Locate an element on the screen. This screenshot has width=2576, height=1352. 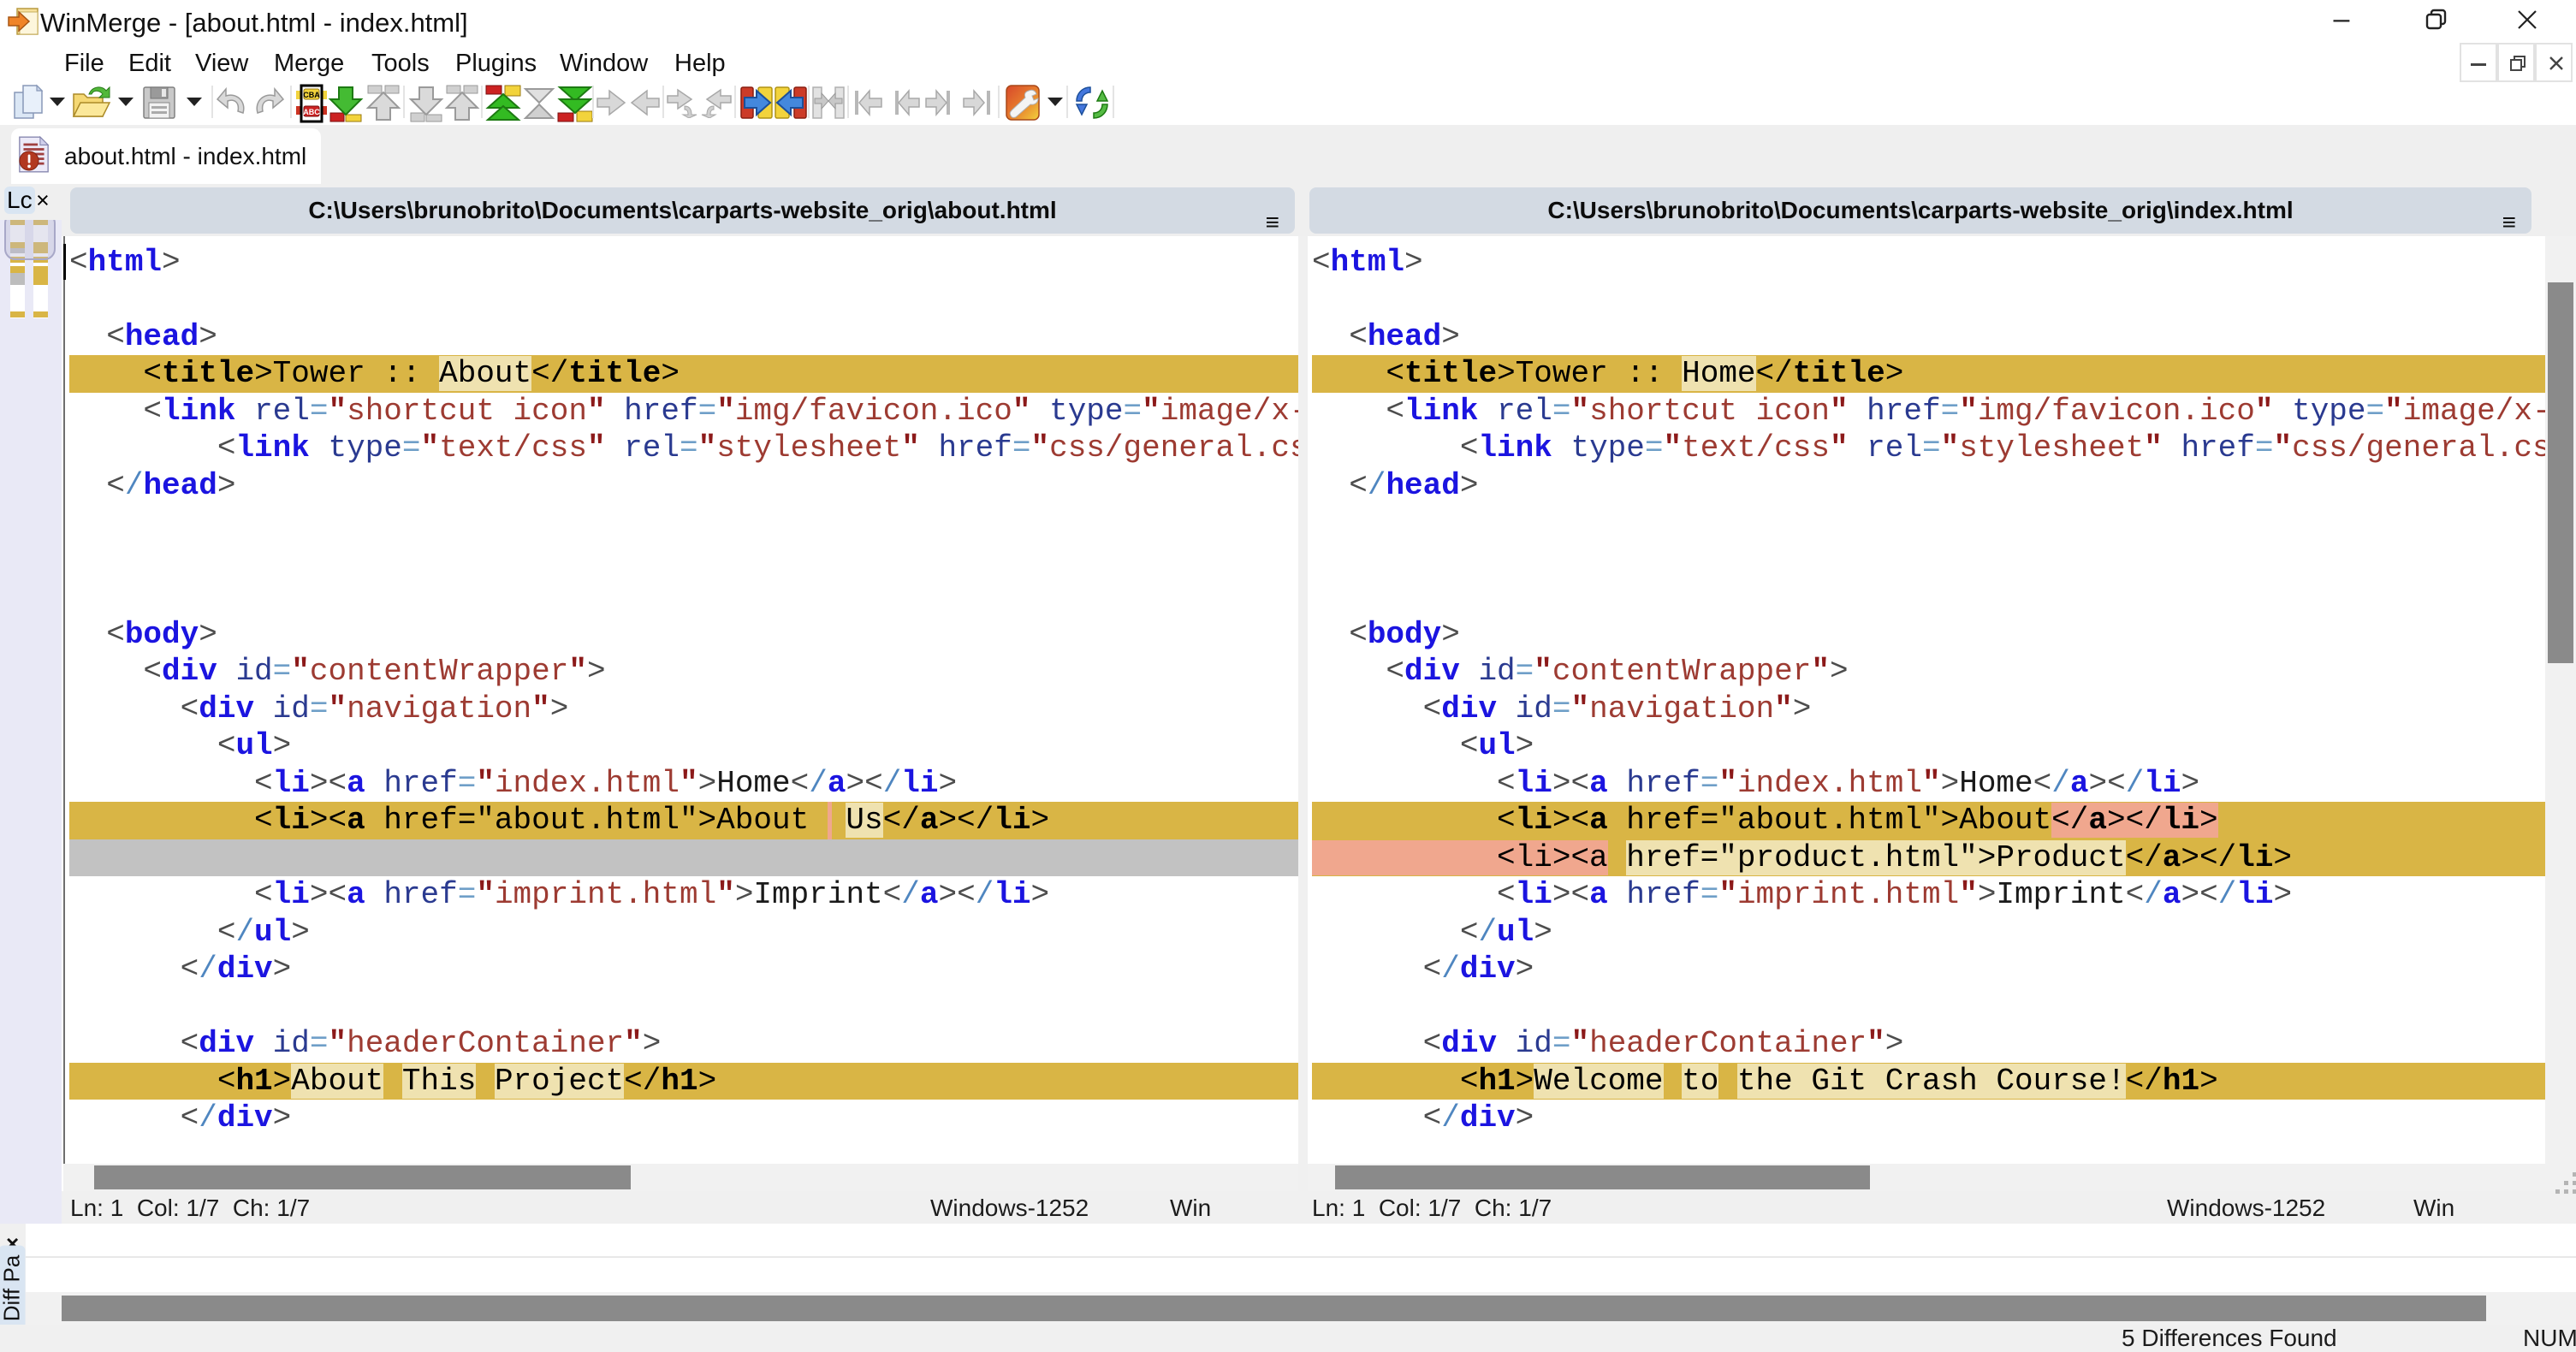
svg-text: ABC is located at coordinates (311, 112).